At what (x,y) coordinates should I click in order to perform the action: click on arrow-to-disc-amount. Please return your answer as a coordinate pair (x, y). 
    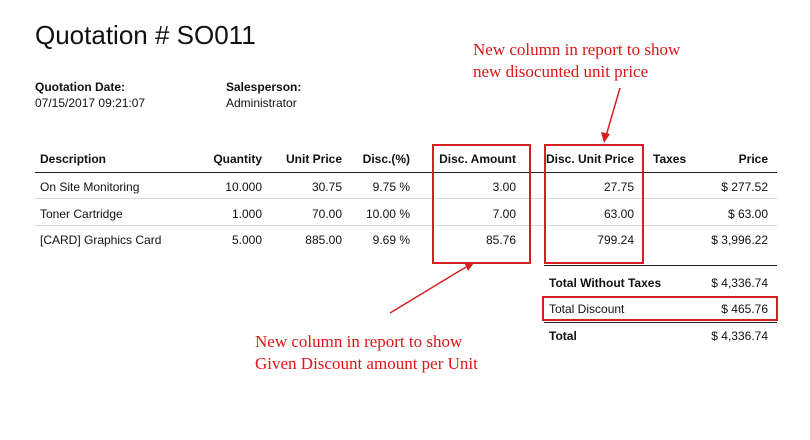
    Looking at the image, I should click on (431, 288).